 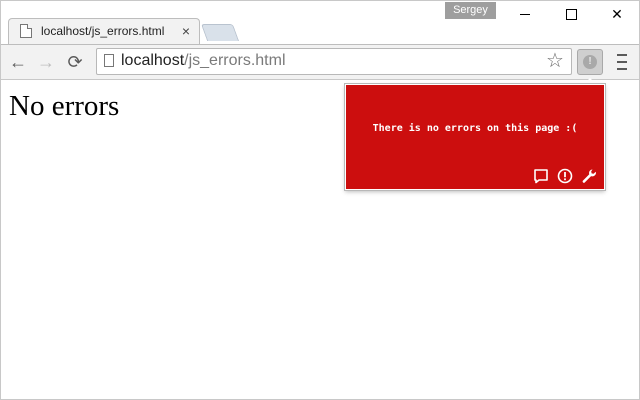 I want to click on extension-popup: There is no errors on this page :(, so click(x=475, y=137).